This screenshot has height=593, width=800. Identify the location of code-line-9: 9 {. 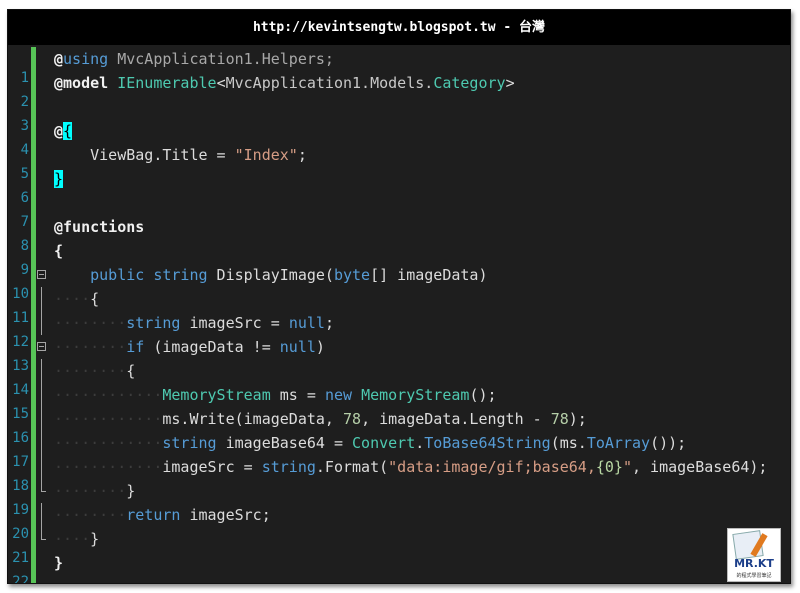
(399, 258).